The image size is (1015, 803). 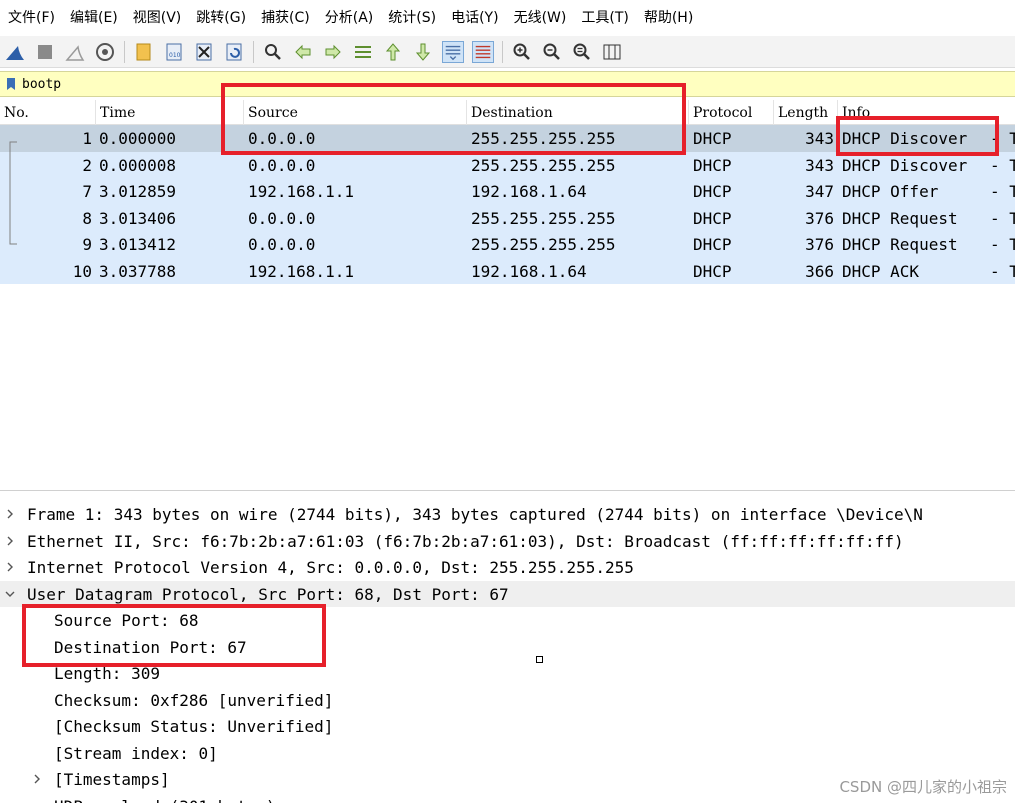 I want to click on menu-item-3: 跳转(G), so click(x=222, y=18).